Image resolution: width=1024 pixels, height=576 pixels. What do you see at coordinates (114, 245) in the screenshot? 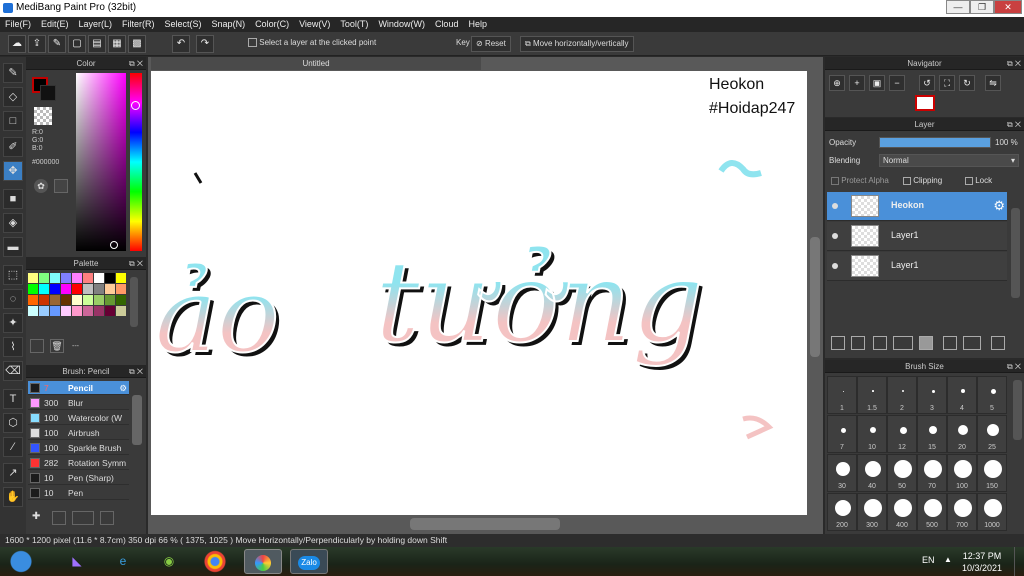
I see `sv-picker-handle` at bounding box center [114, 245].